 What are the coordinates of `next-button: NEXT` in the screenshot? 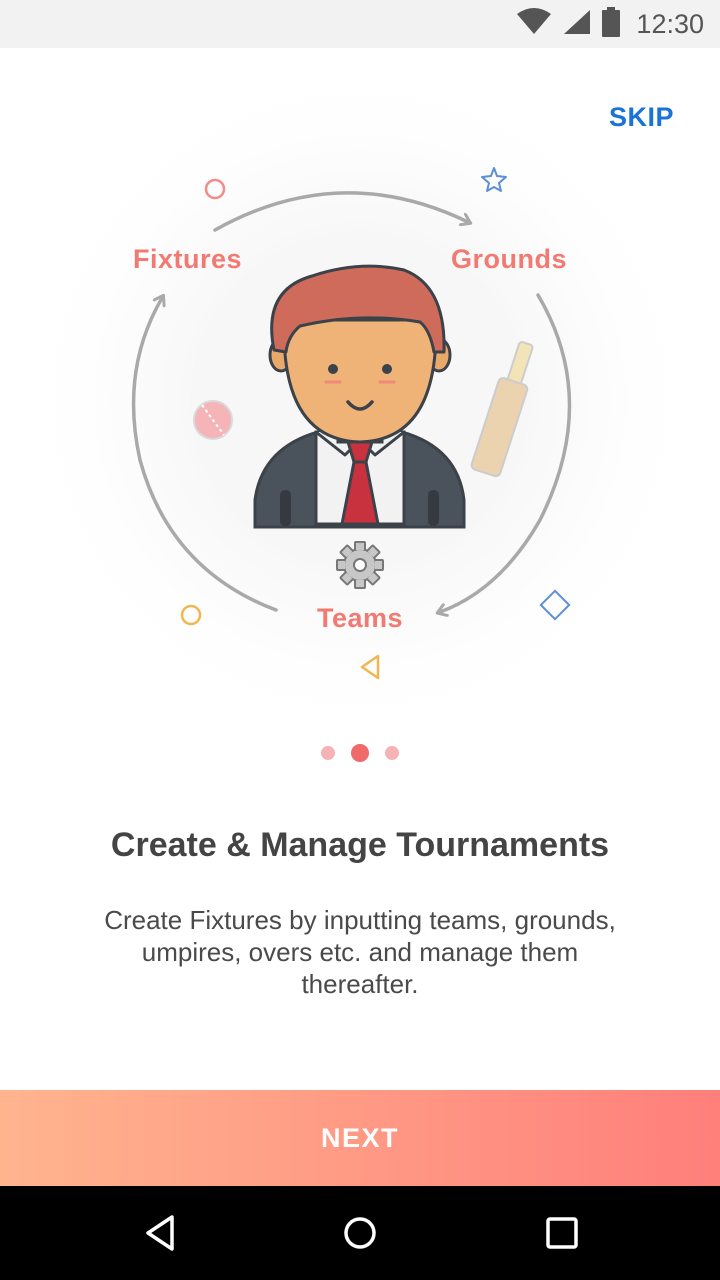 It's located at (360, 1138).